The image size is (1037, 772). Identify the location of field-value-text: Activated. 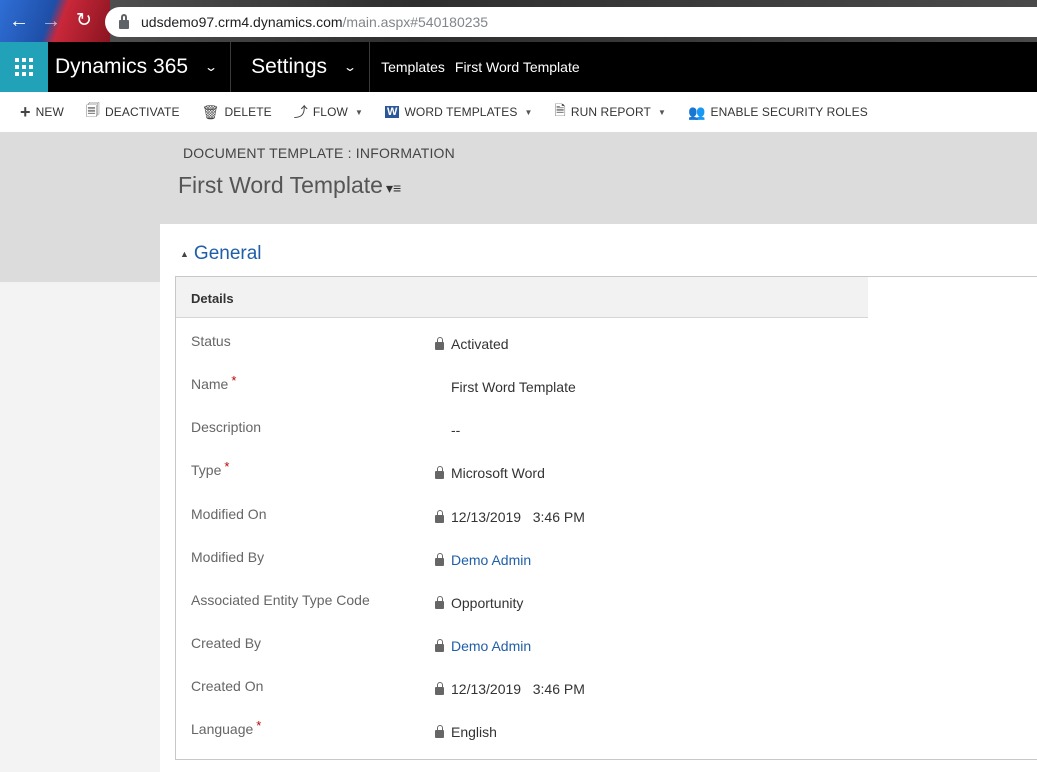
(480, 344).